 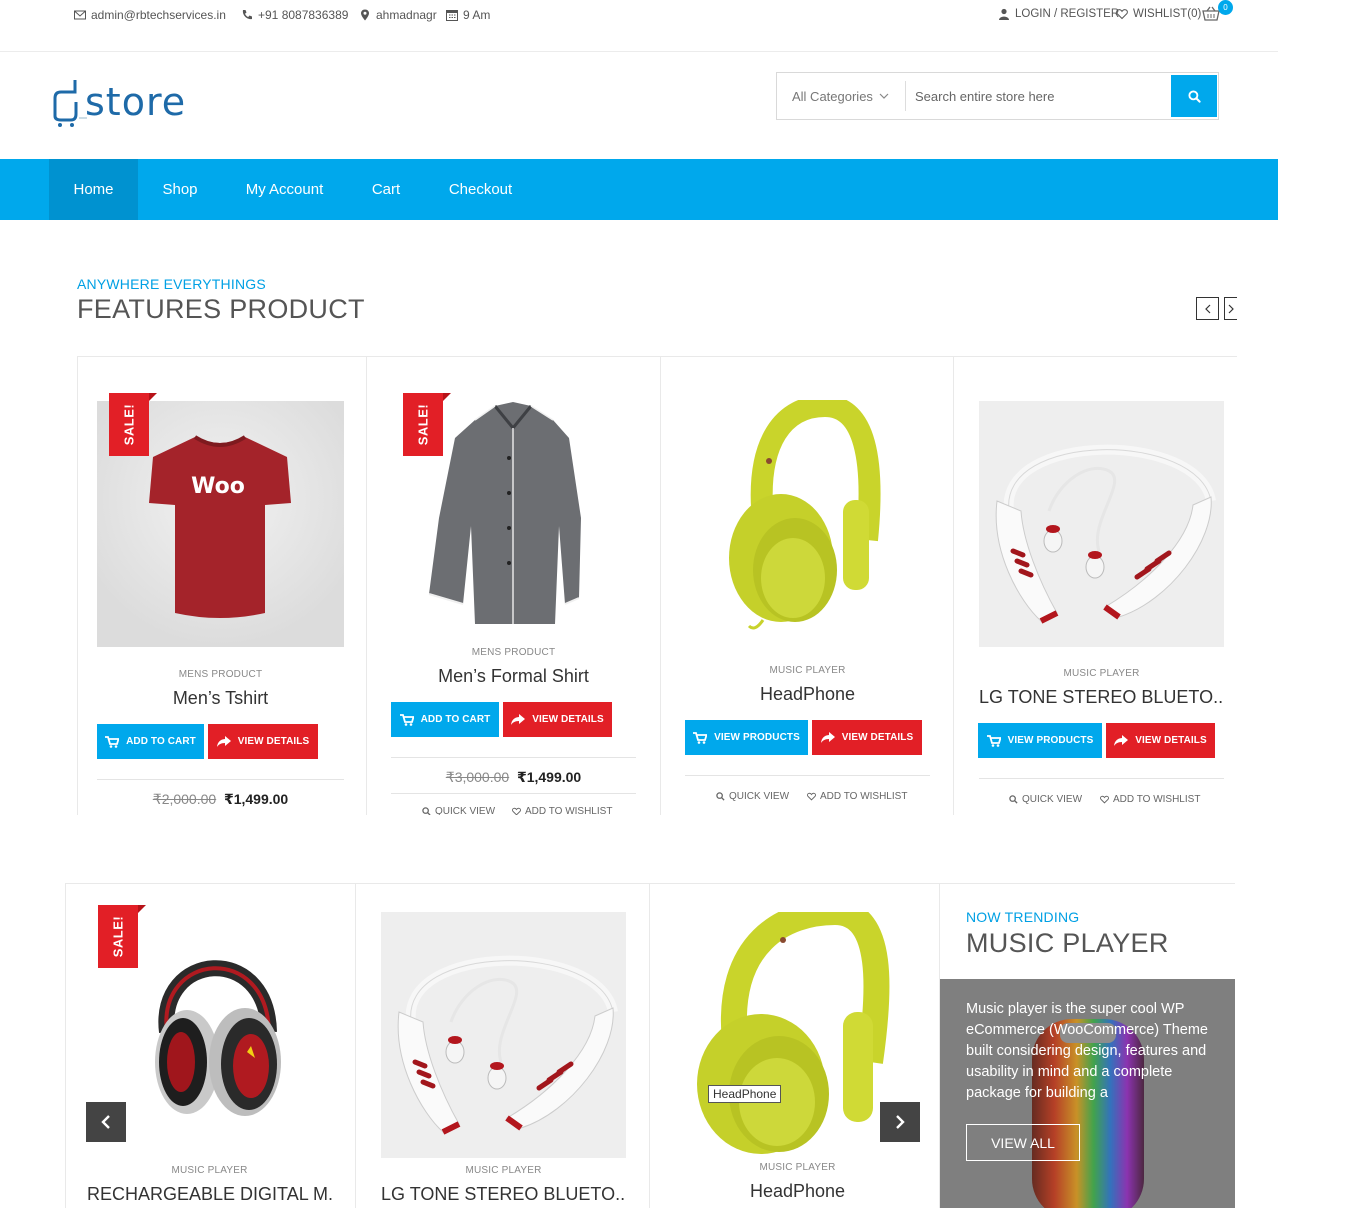 I want to click on user-icon, so click(x=1004, y=14).